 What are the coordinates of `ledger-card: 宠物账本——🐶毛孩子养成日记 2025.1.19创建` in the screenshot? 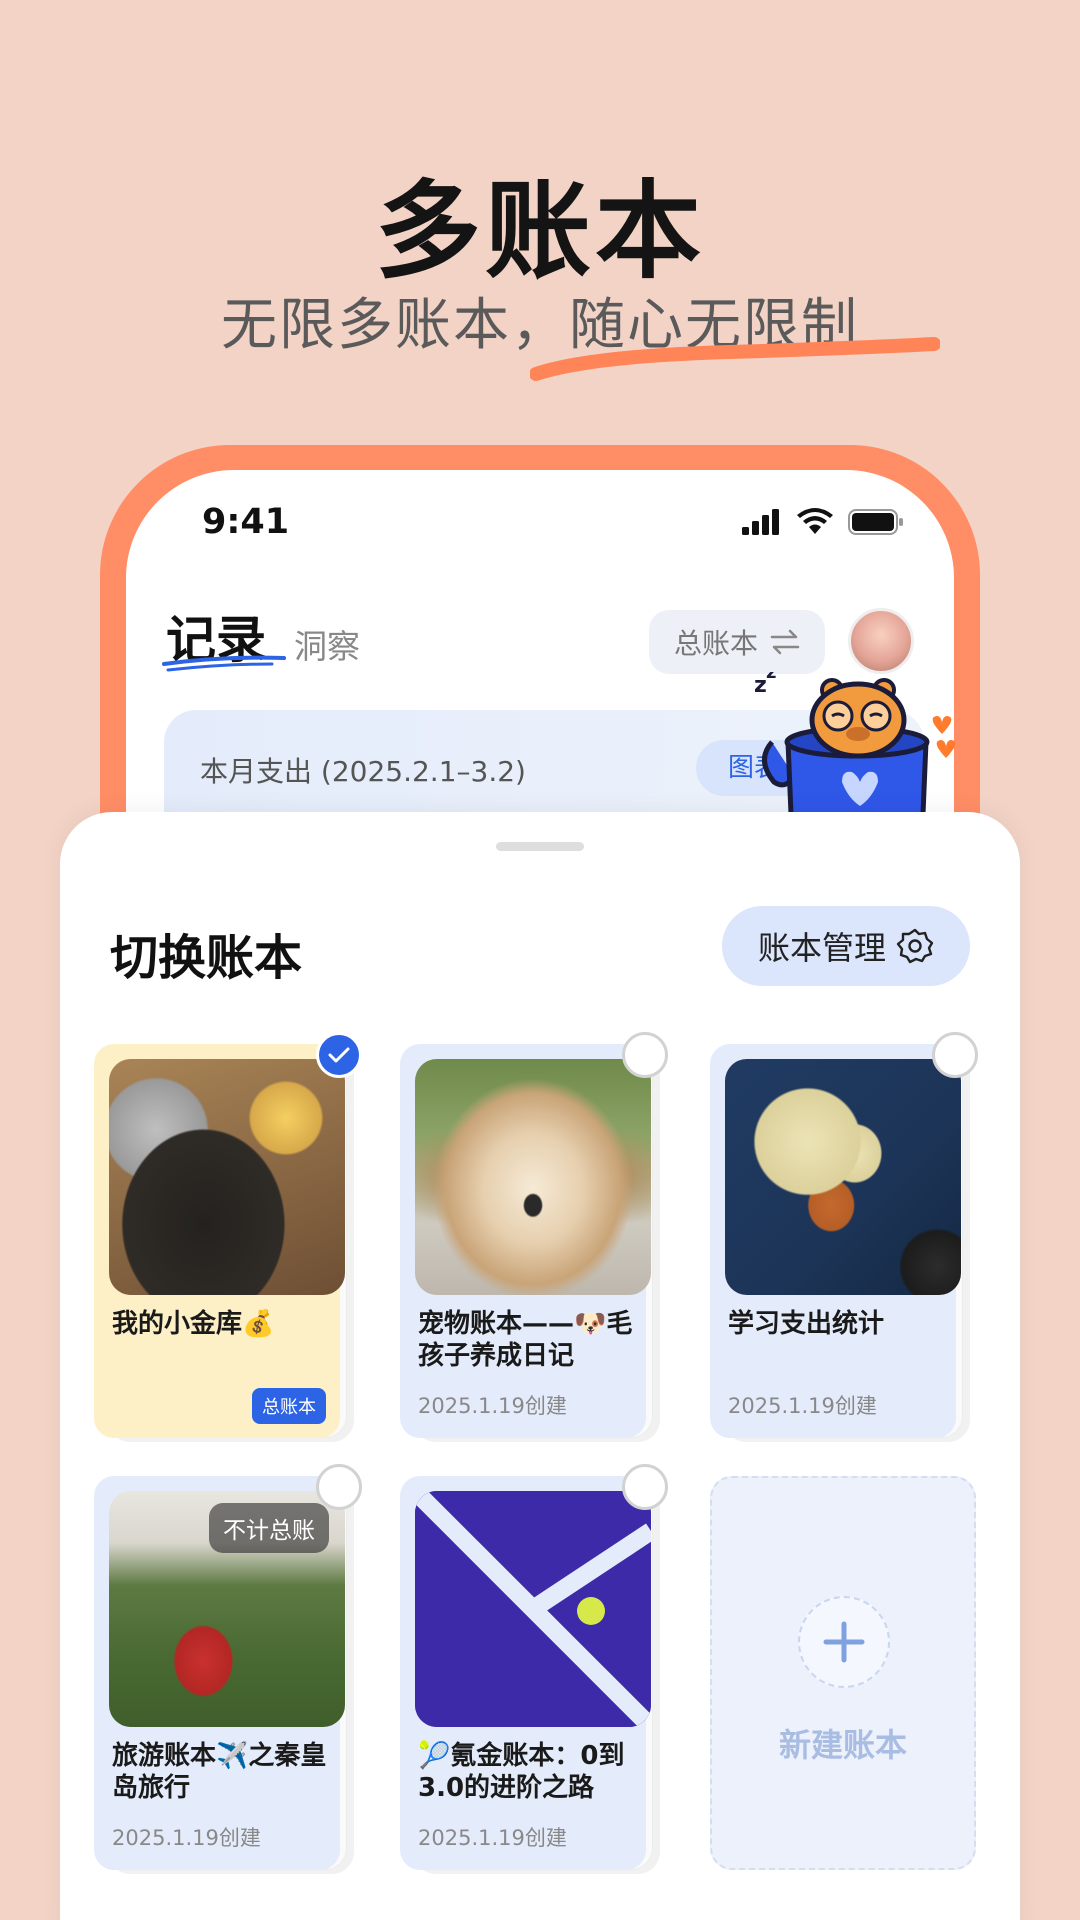 It's located at (534, 1237).